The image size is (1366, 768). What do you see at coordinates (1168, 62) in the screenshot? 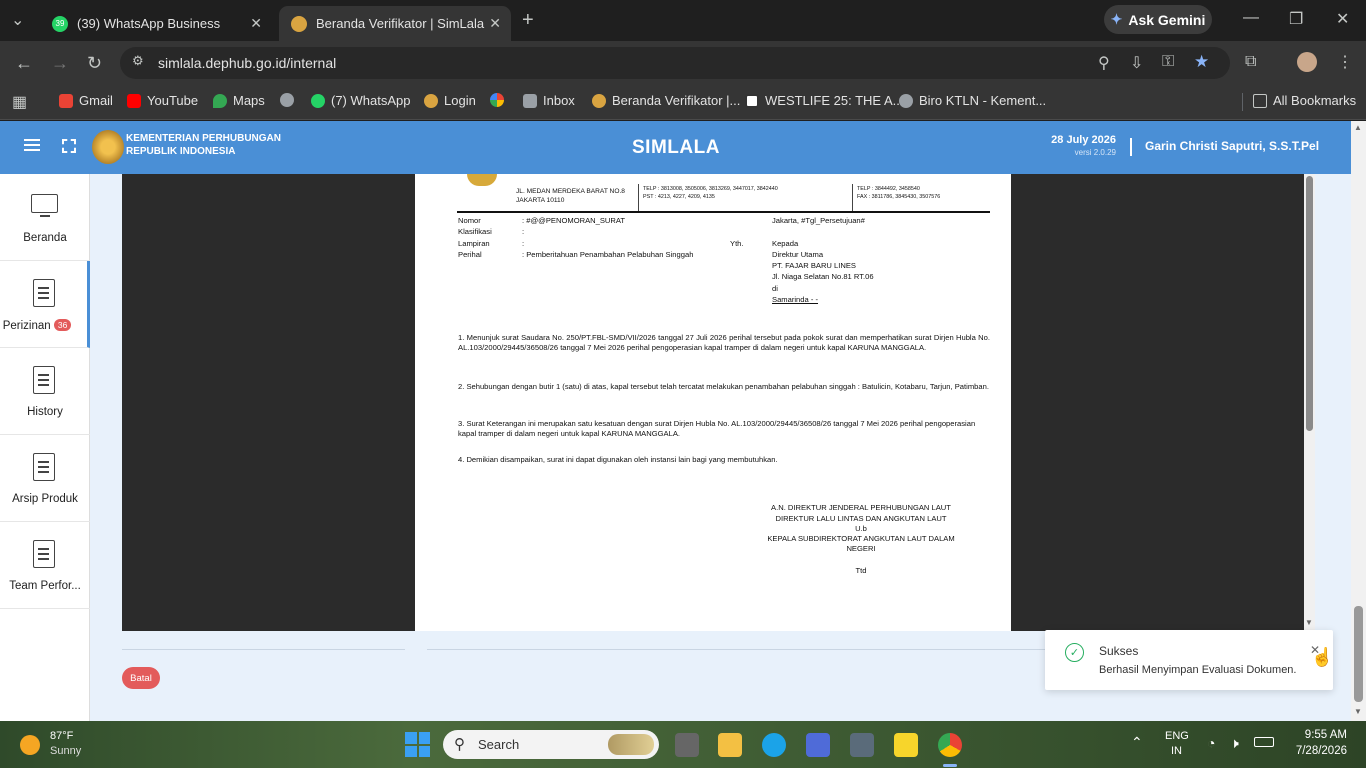
I see `key-icon: ⚿` at bounding box center [1168, 62].